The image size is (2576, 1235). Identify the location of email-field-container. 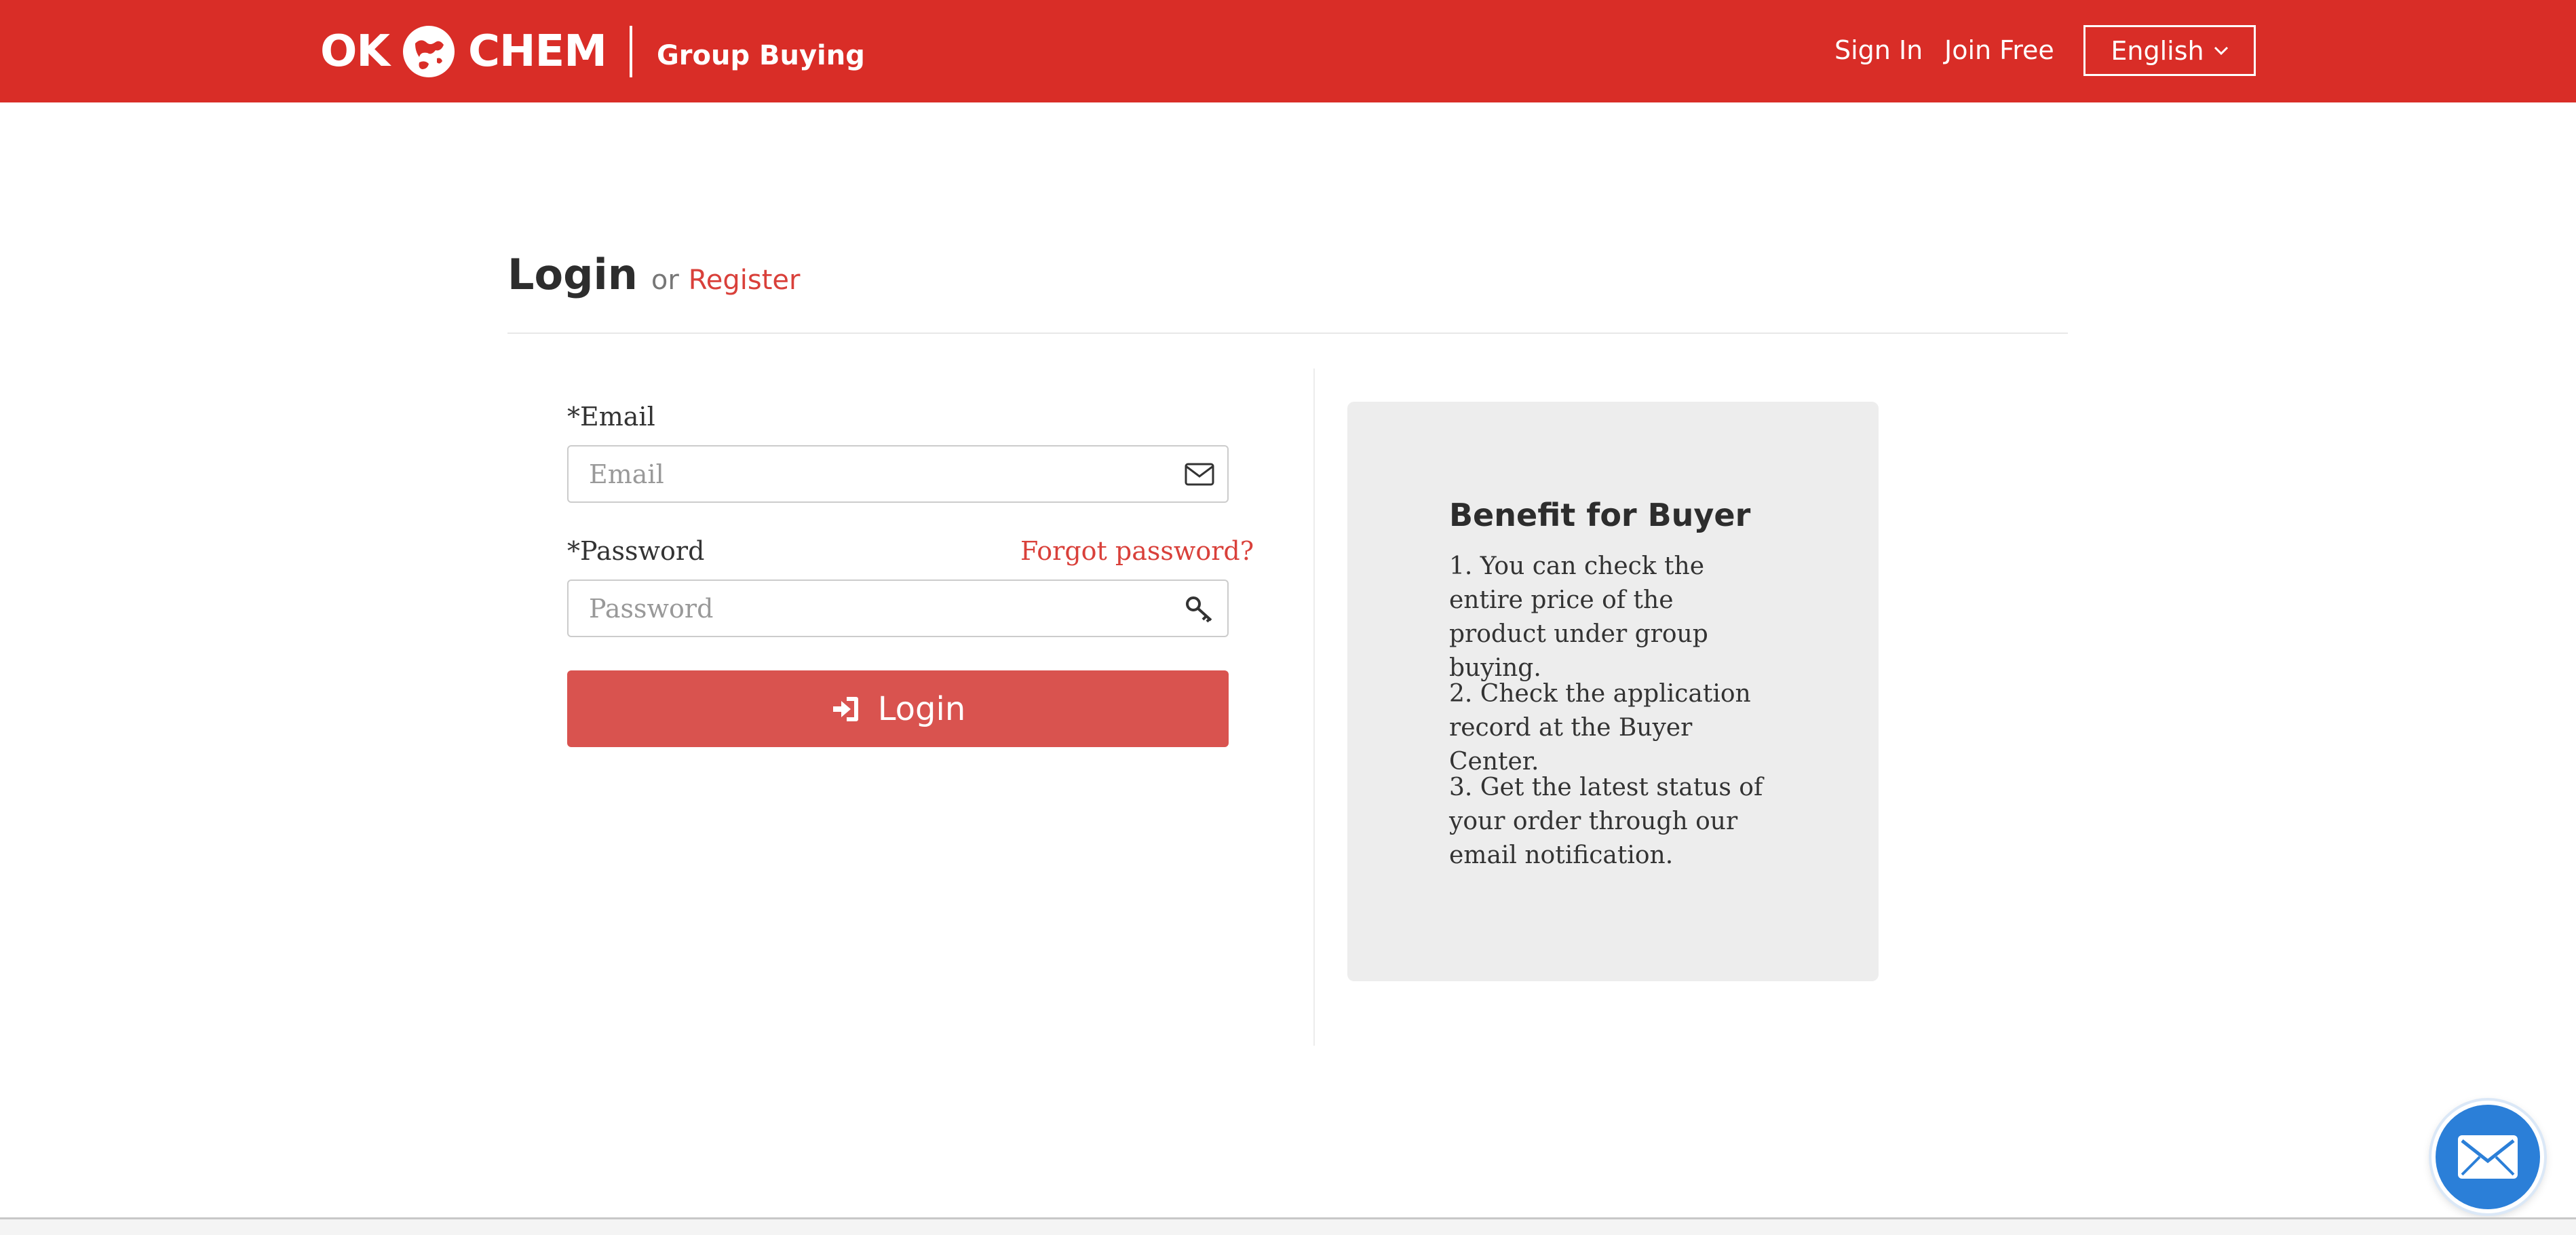
(898, 474).